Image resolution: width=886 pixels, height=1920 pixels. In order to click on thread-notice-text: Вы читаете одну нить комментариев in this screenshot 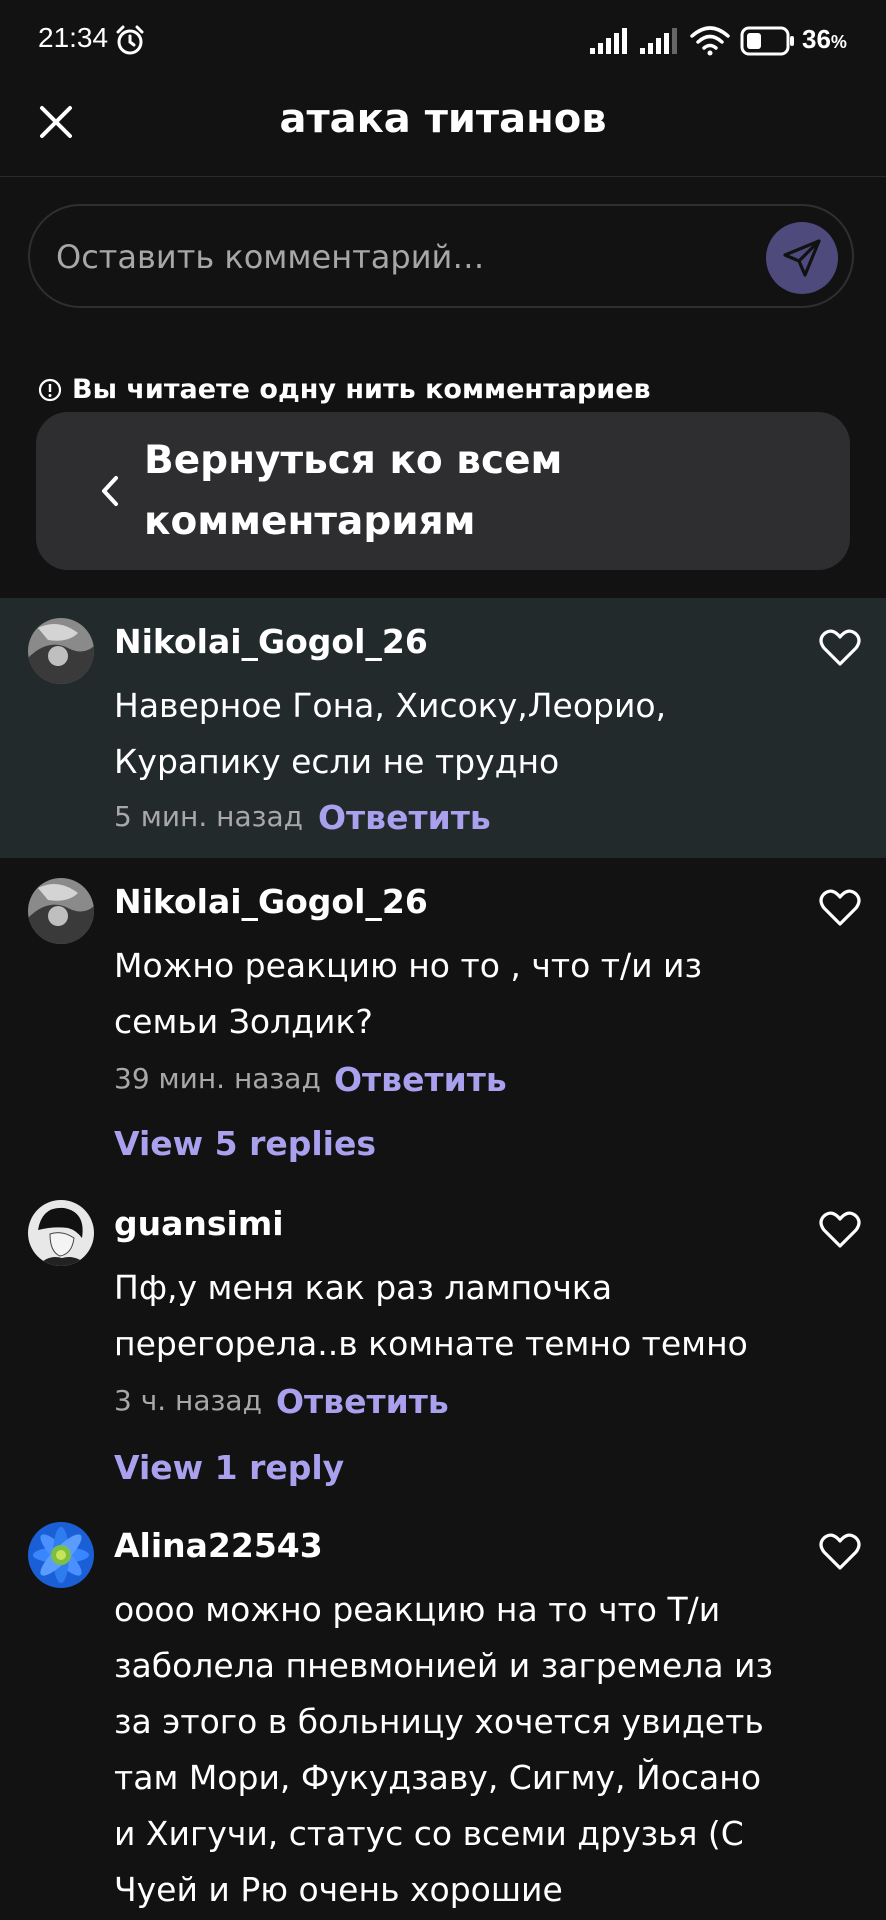, I will do `click(361, 389)`.